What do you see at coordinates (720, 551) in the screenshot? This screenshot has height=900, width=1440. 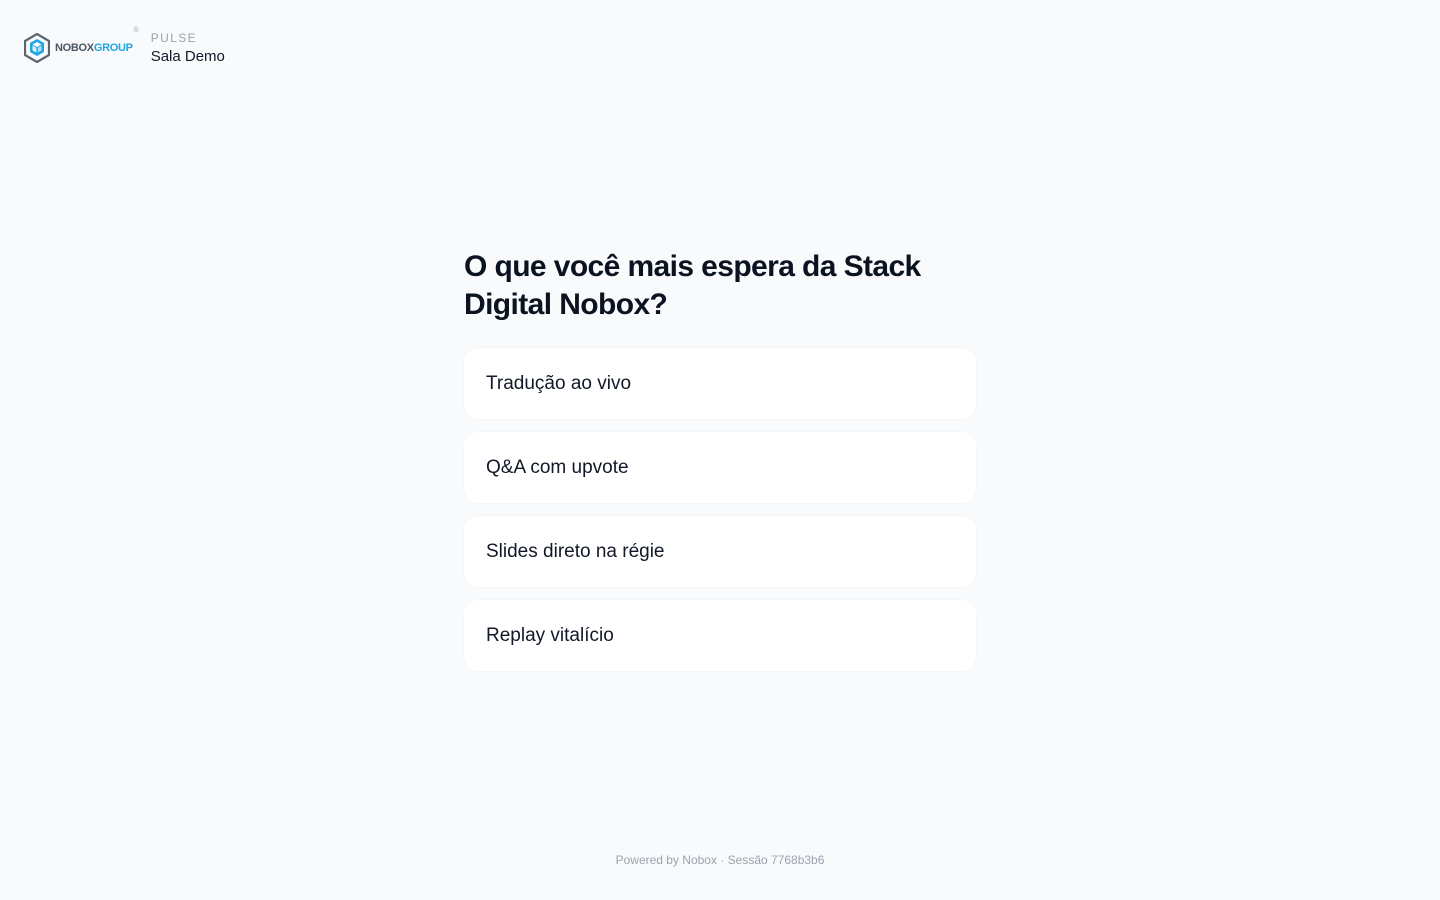 I see `poll-option-slides: Slides direto na régie` at bounding box center [720, 551].